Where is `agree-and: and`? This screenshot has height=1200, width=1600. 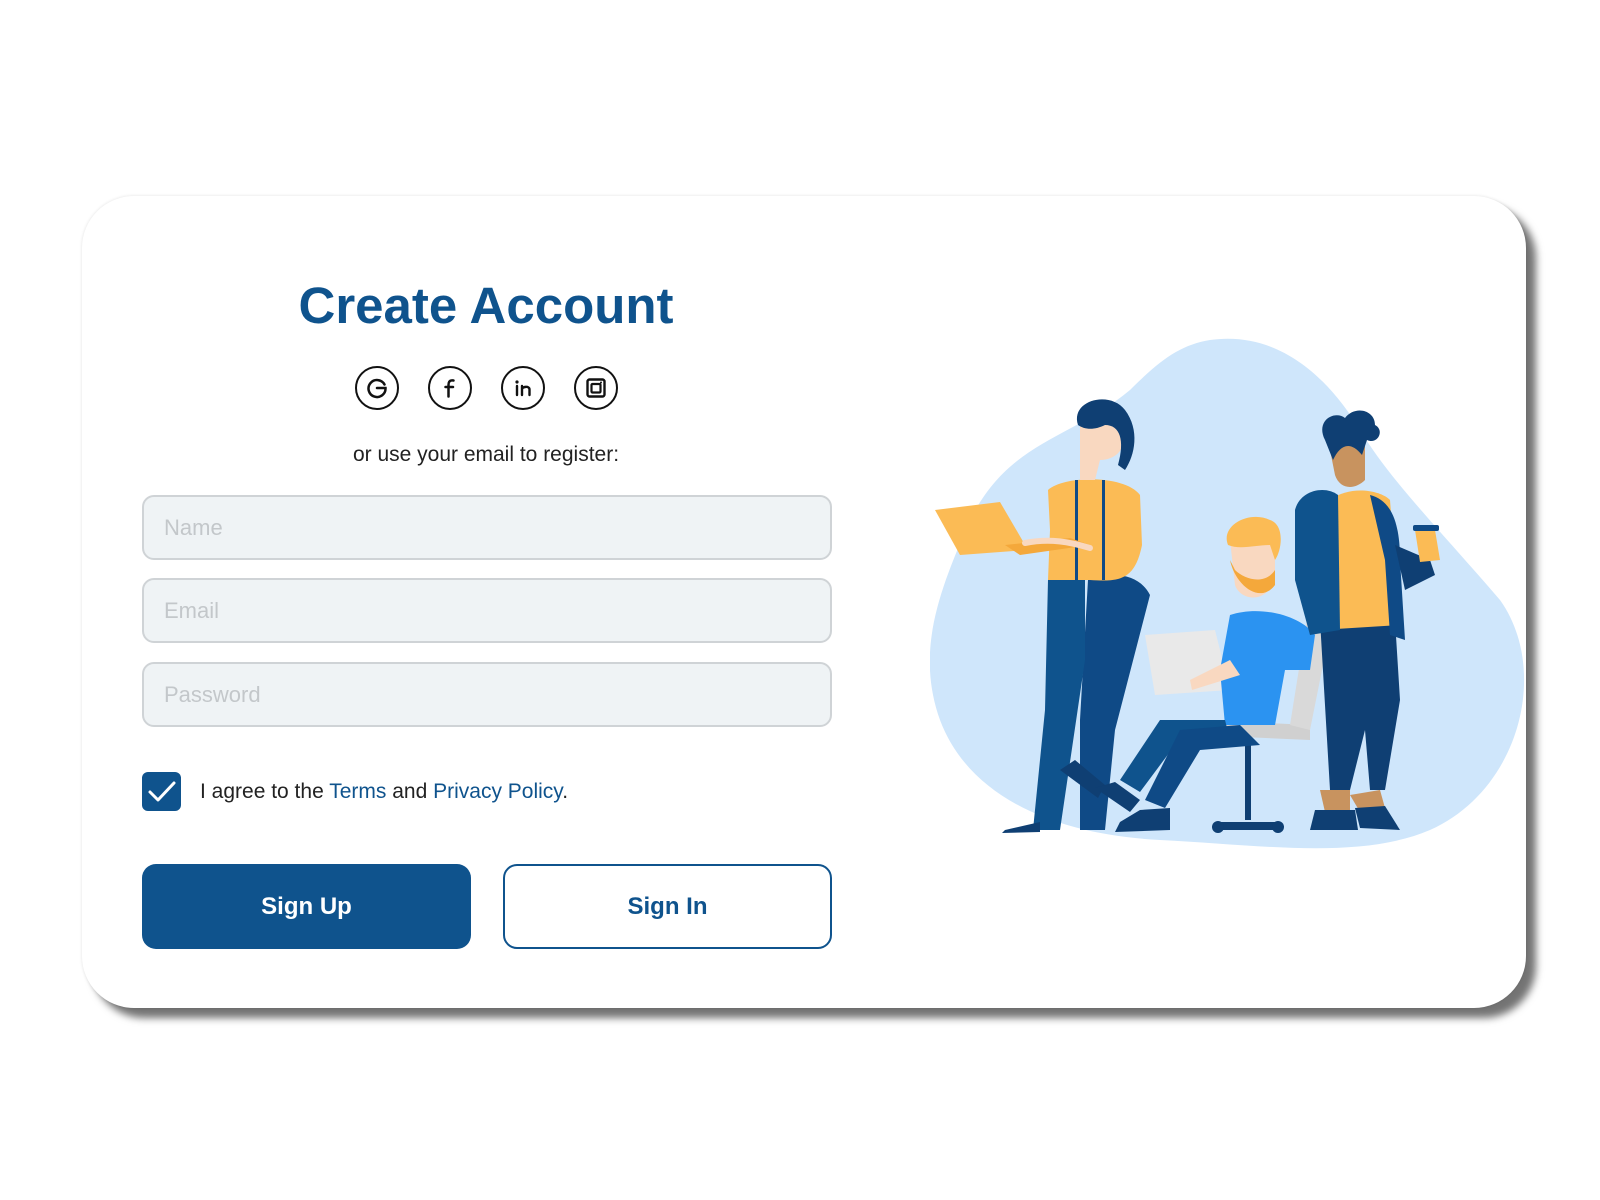 agree-and: and is located at coordinates (410, 791).